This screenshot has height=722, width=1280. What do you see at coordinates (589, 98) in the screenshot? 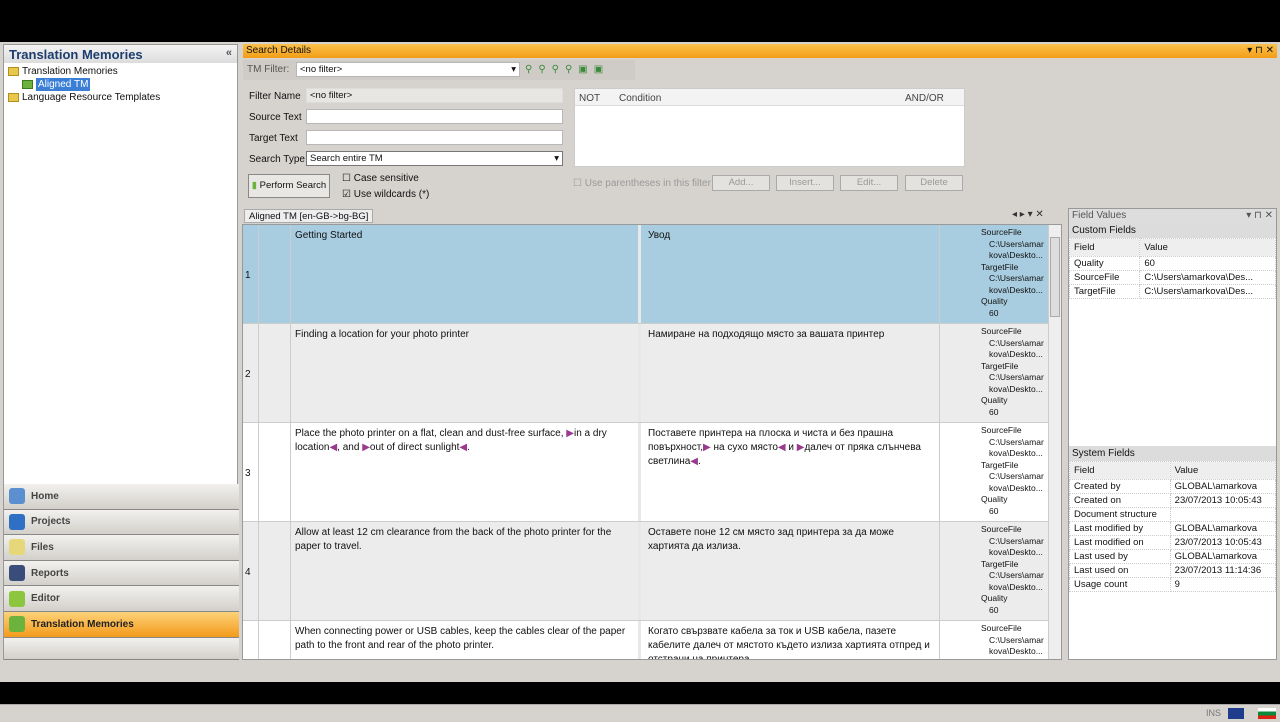
I see `column-header-not: NOT` at bounding box center [589, 98].